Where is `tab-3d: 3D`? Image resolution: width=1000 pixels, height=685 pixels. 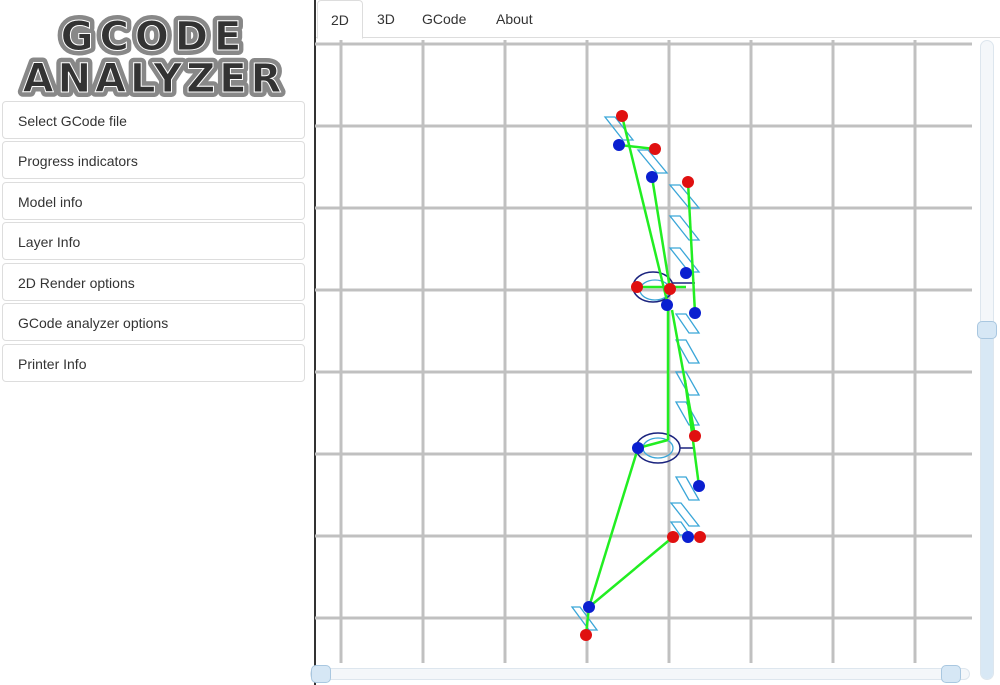 tab-3d: 3D is located at coordinates (386, 19).